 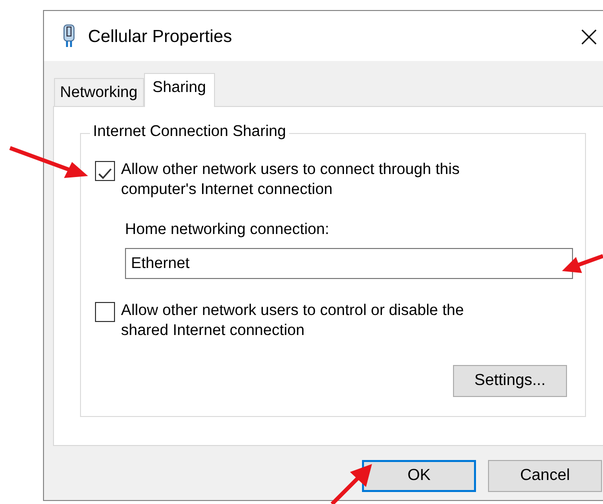 What do you see at coordinates (291, 180) in the screenshot?
I see `checkbox-label: Allow other network users to connect through this computer's Internet connection` at bounding box center [291, 180].